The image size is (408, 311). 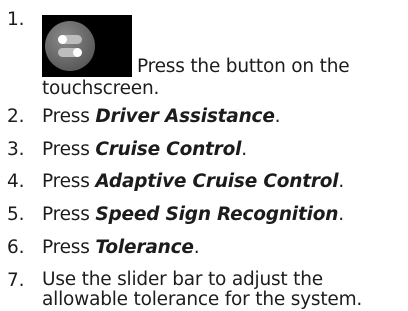 What do you see at coordinates (217, 181) in the screenshot?
I see `menu-item-adaptive-cruise-control: Adaptive Cruise Control` at bounding box center [217, 181].